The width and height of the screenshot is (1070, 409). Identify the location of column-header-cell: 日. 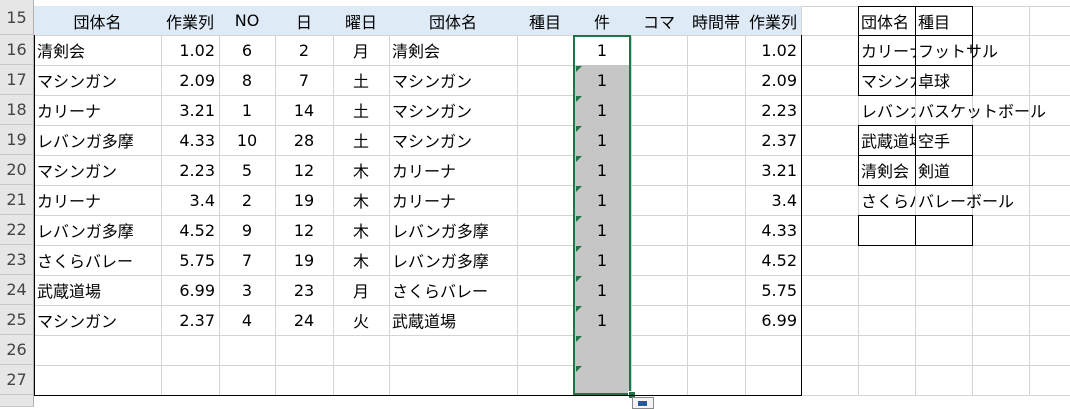
(304, 20).